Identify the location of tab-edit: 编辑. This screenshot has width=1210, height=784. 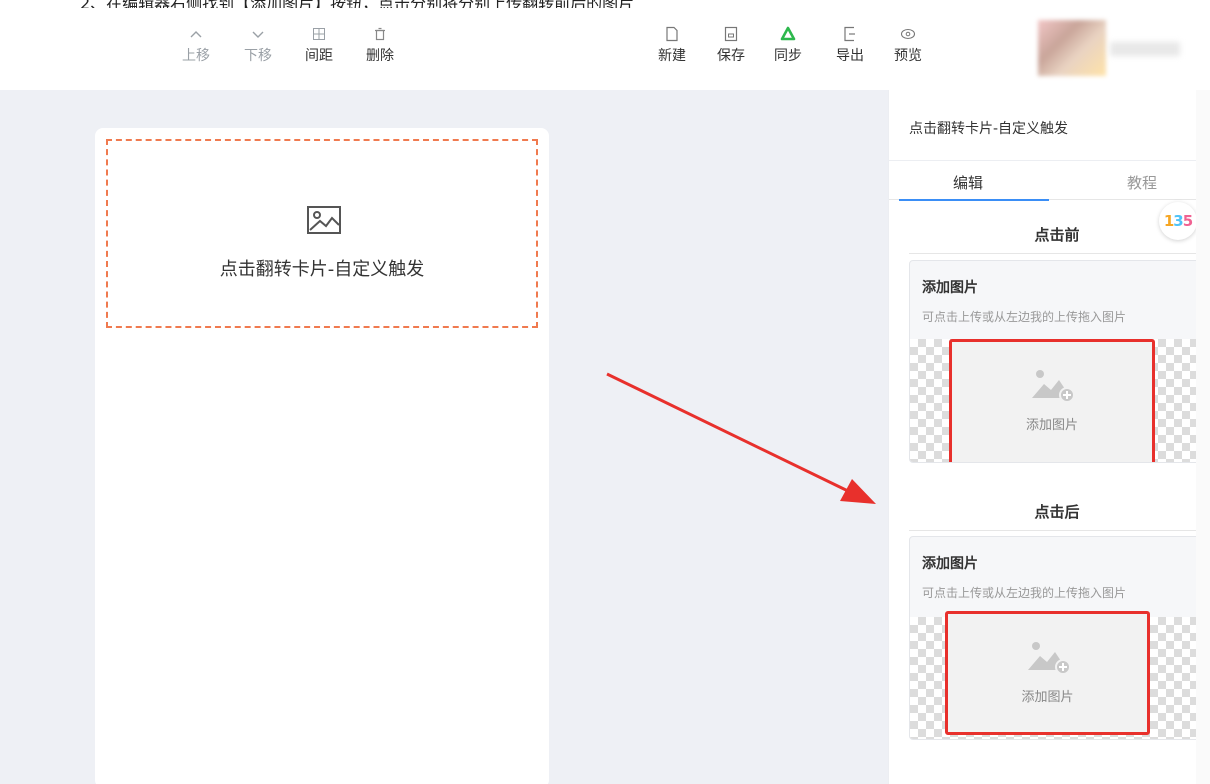
(968, 182).